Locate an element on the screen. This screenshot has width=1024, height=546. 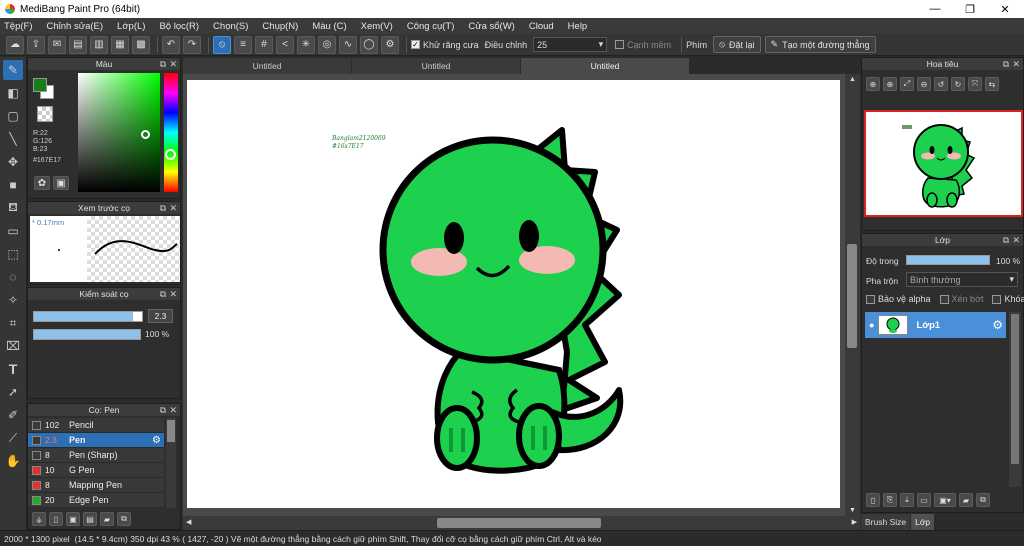
text-icon: T is located at coordinates (13, 369).